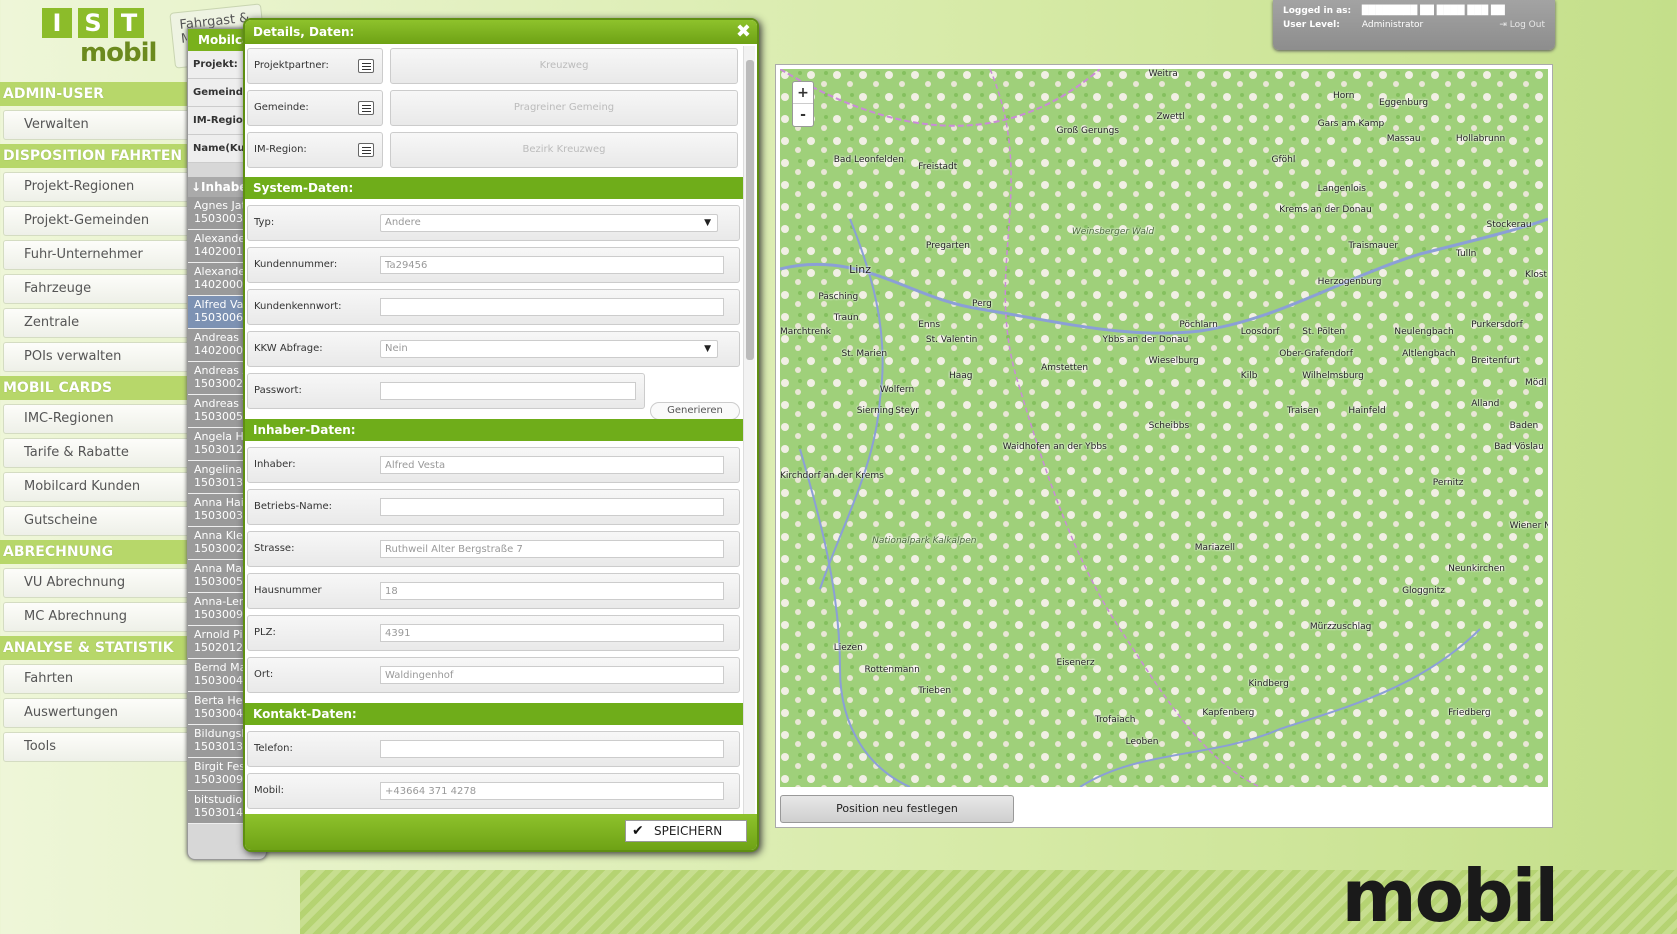 Image resolution: width=1677 pixels, height=934 pixels. Describe the element at coordinates (1480, 138) in the screenshot. I see `map-town-label: Hollabrunn` at that location.